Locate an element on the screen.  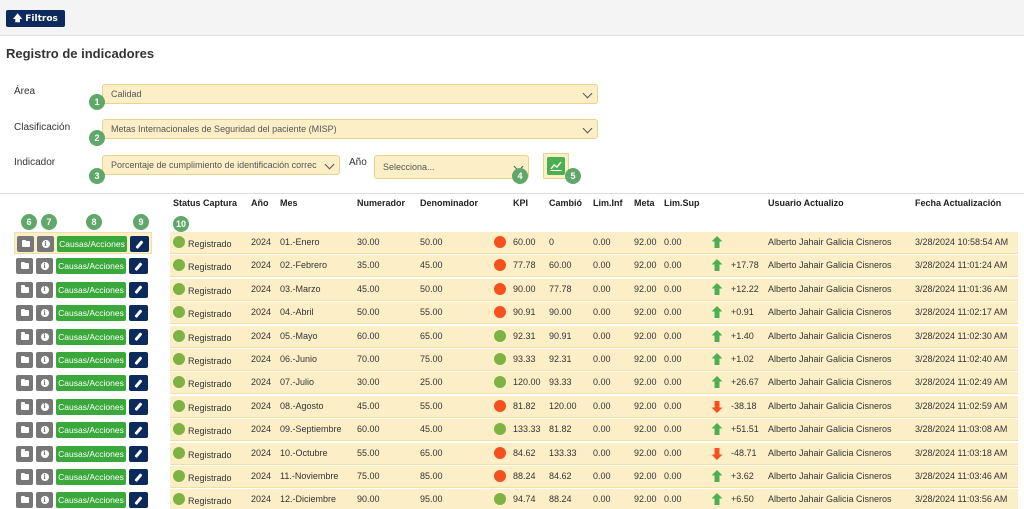
cell-meta: 92.00 is located at coordinates (645, 429).